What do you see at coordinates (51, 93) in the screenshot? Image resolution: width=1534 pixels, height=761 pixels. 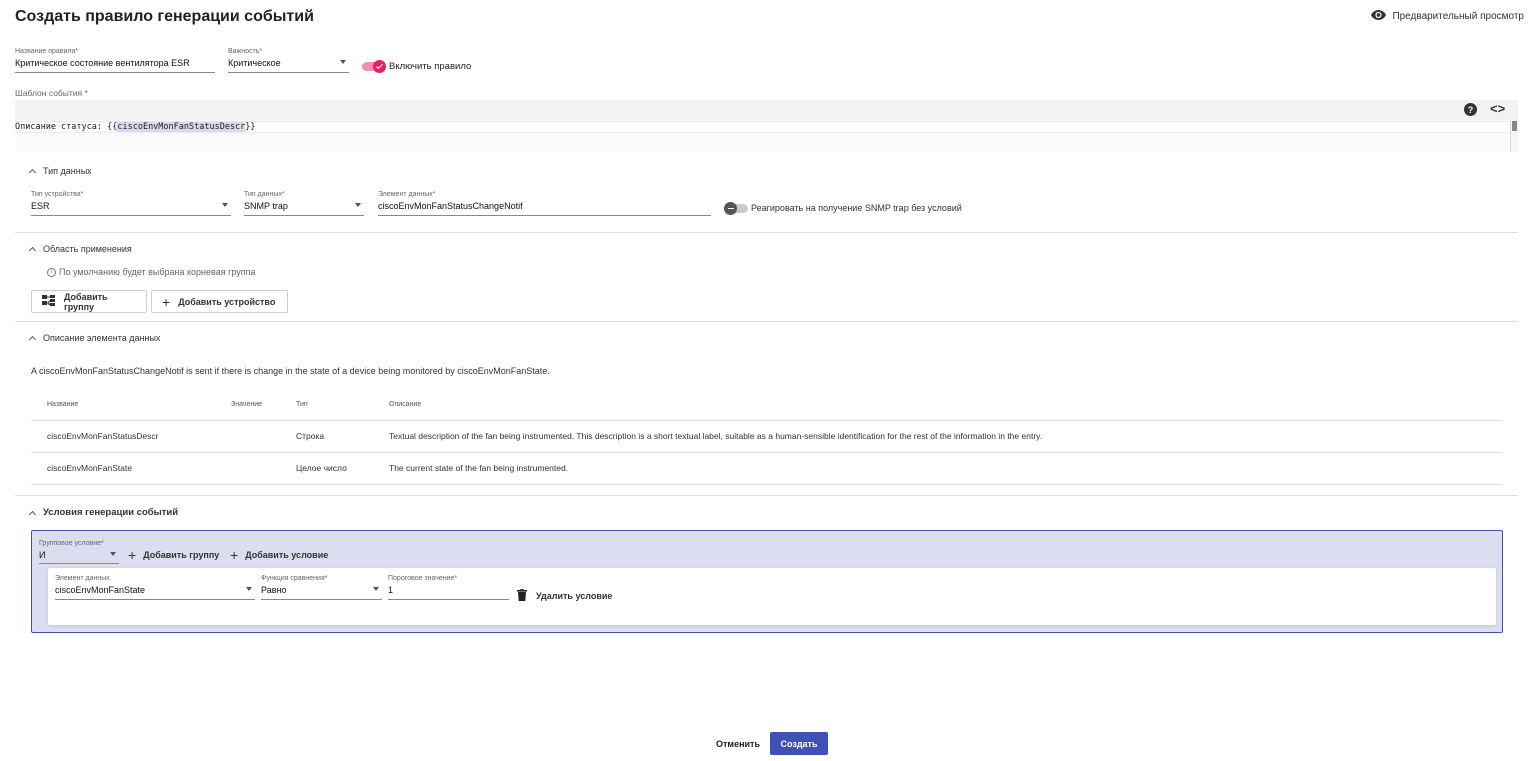 I see `template-label: Шаблон события *` at bounding box center [51, 93].